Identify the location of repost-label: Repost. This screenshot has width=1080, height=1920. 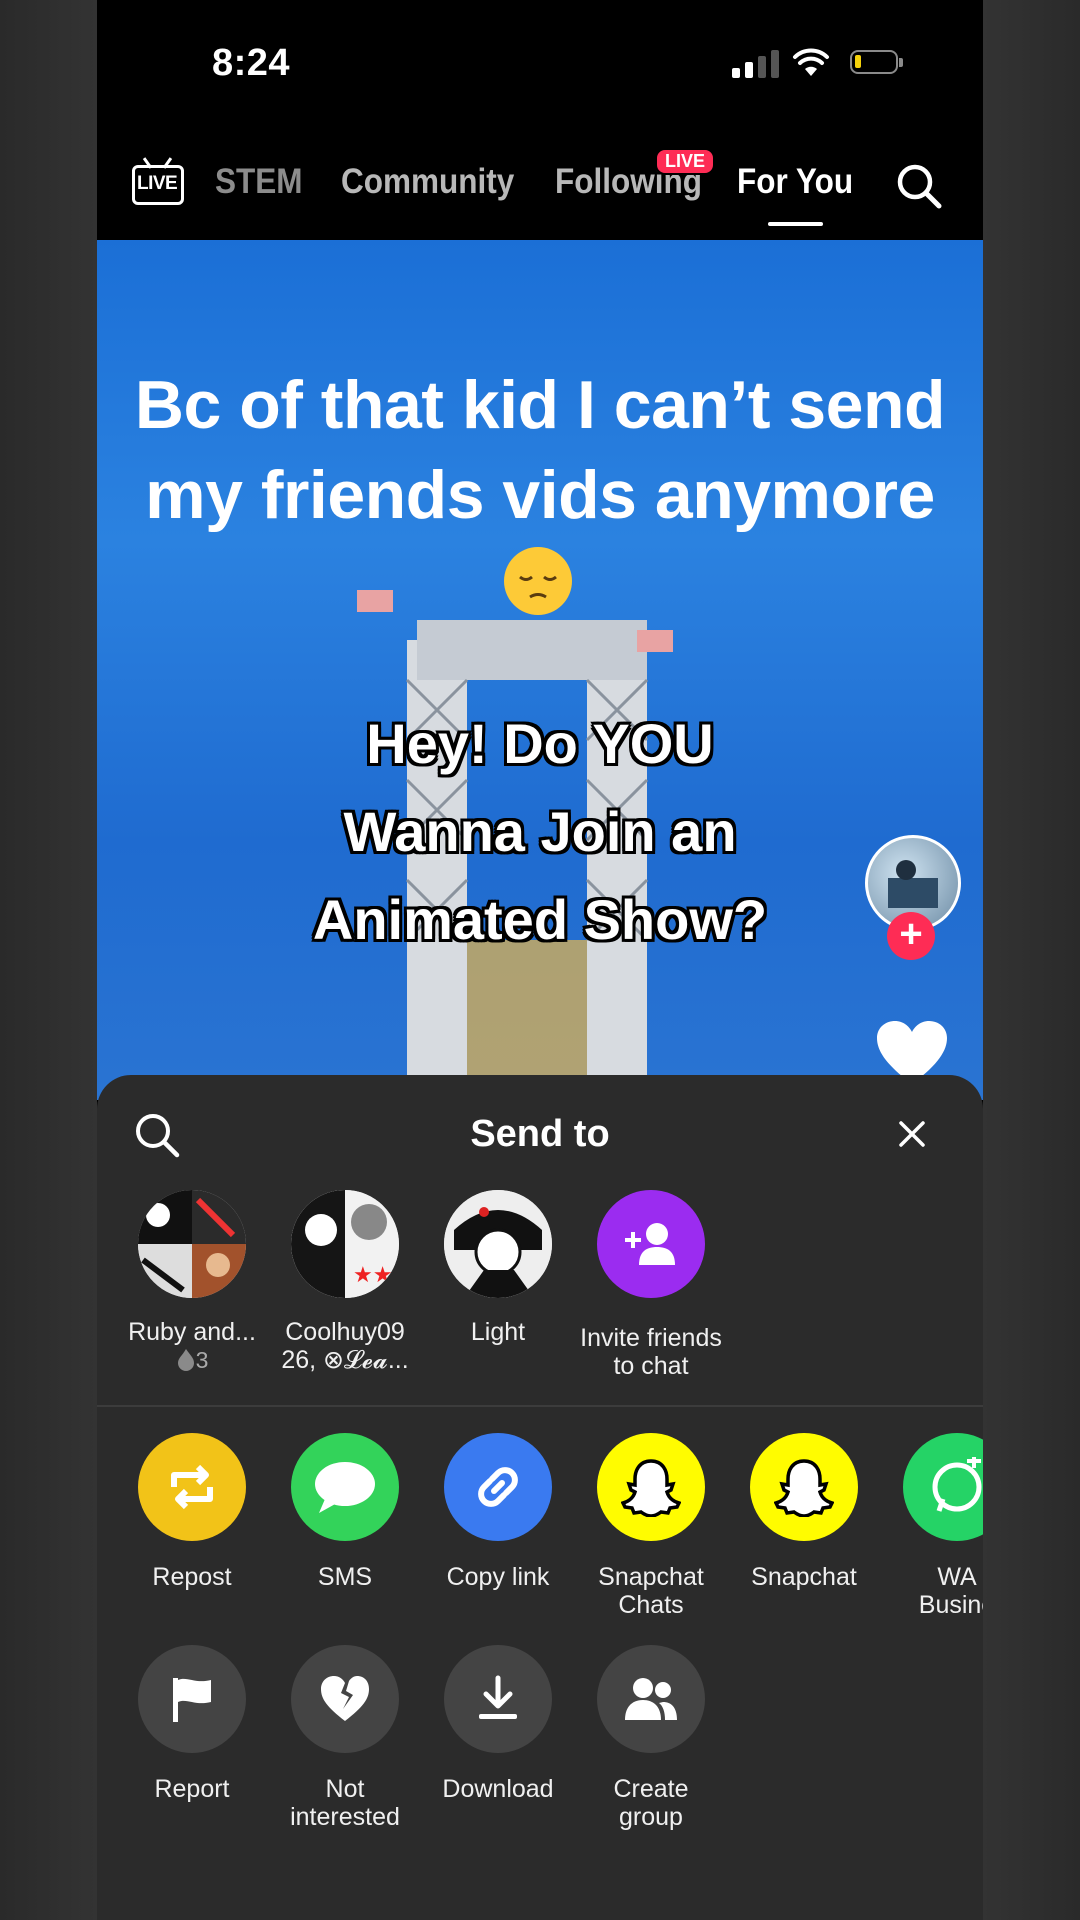
(192, 1577).